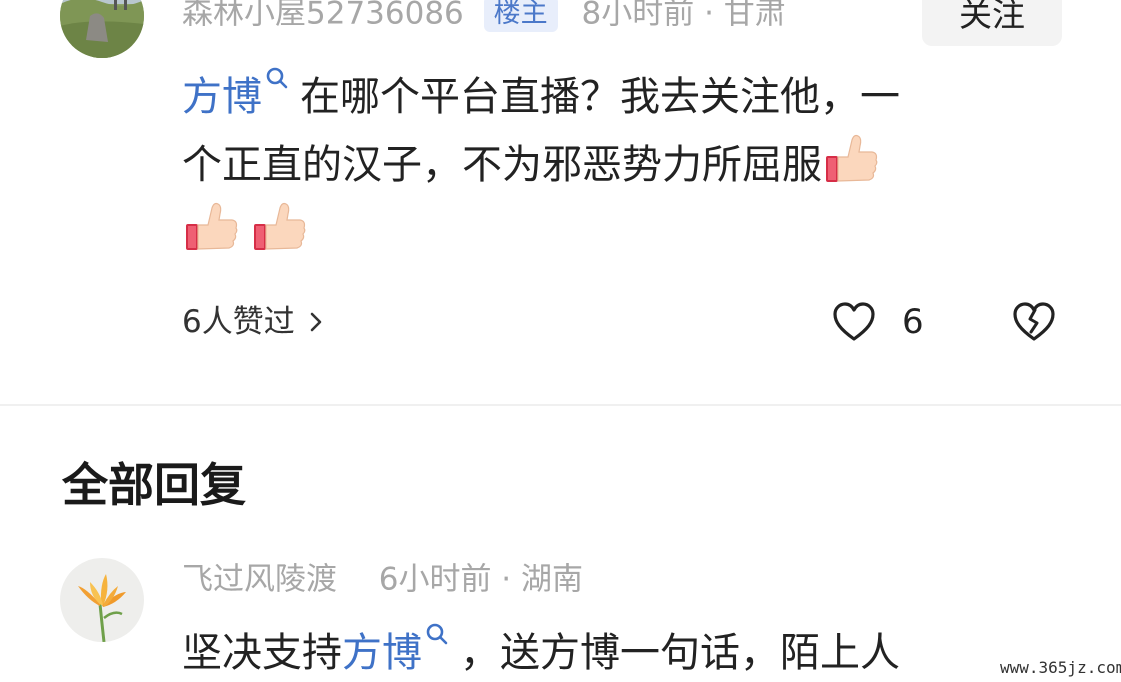 The width and height of the screenshot is (1121, 682). What do you see at coordinates (913, 322) in the screenshot?
I see `like-count: 6` at bounding box center [913, 322].